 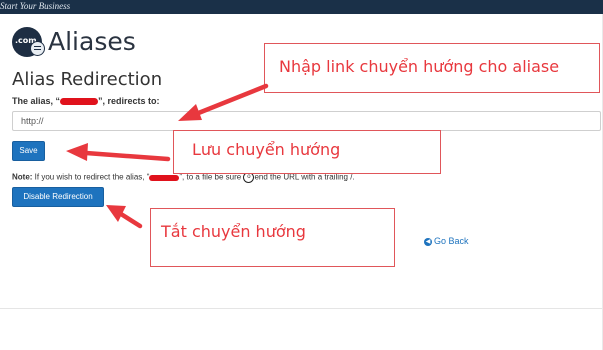 I want to click on annotation-disable-hint: Tắt chuyển hướng, so click(x=272, y=237).